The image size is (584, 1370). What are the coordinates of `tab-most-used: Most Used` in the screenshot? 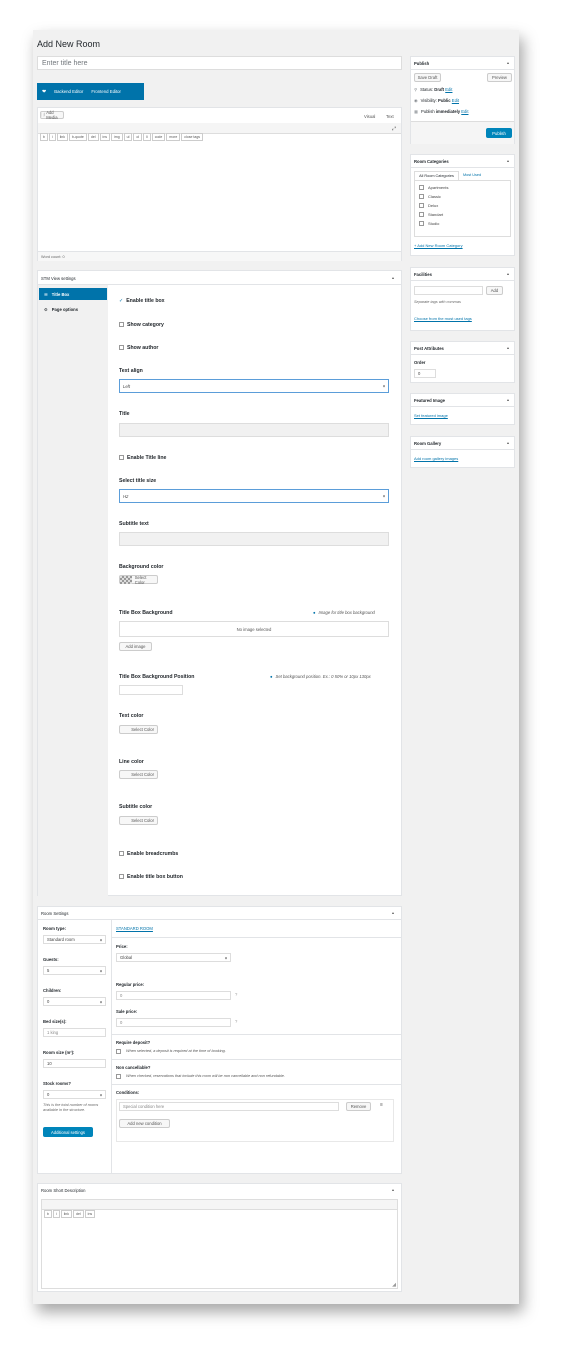 It's located at (472, 175).